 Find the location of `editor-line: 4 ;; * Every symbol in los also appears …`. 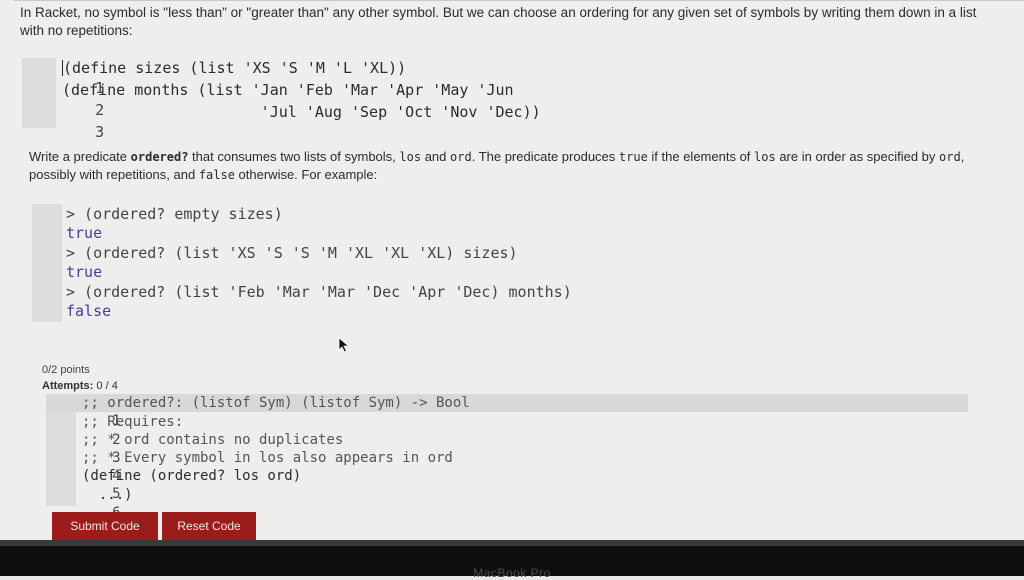

editor-line: 4 ;; * Every symbol in los also appears … is located at coordinates (507, 466).